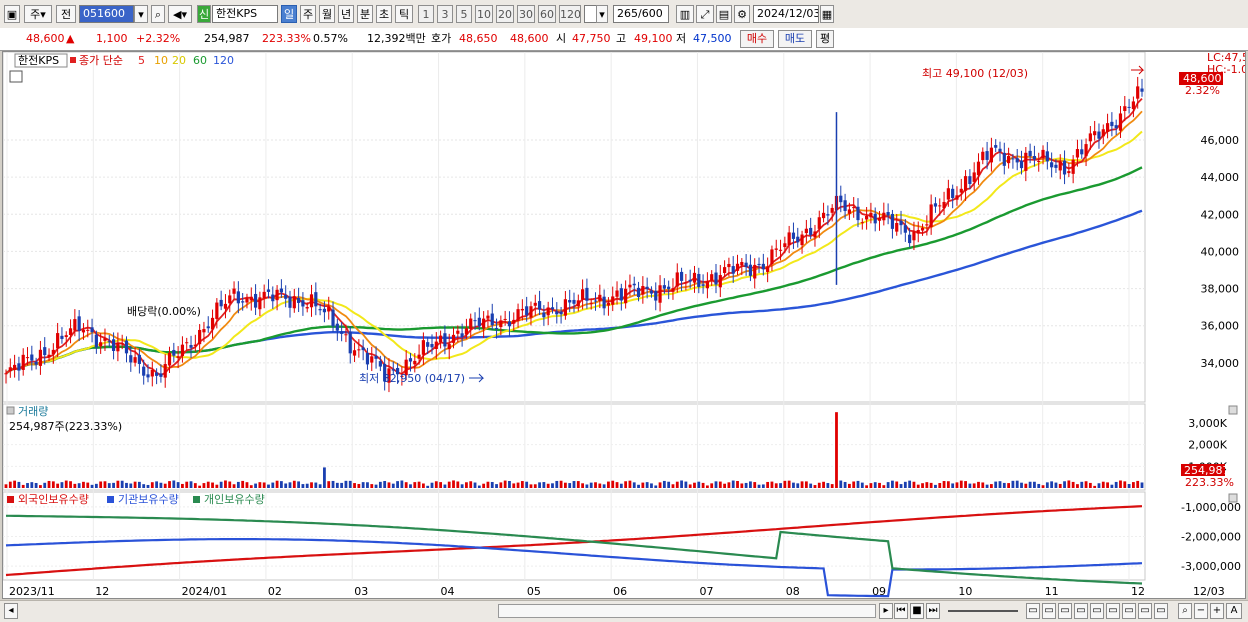 This screenshot has height=622, width=1248. What do you see at coordinates (327, 14) in the screenshot?
I see `tab-month: 월` at bounding box center [327, 14].